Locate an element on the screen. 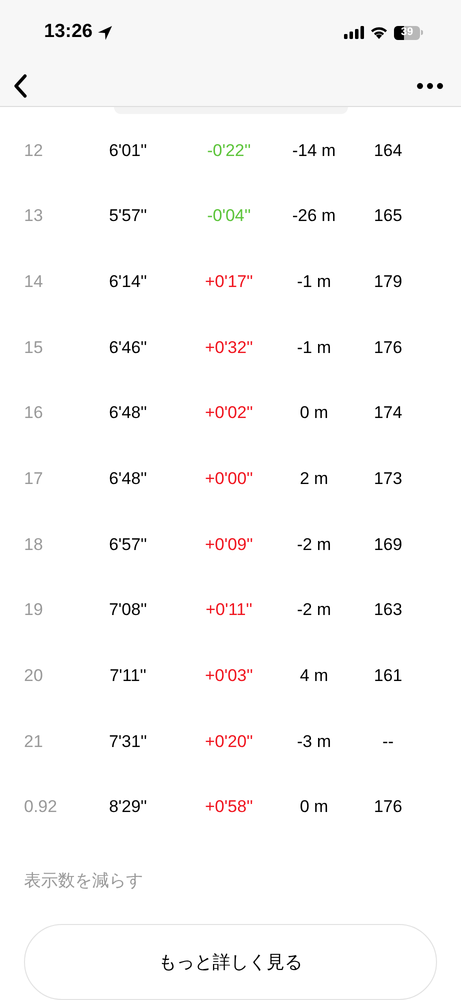 Image resolution: width=461 pixels, height=1000 pixels. split-pace: 6'46'' is located at coordinates (128, 347).